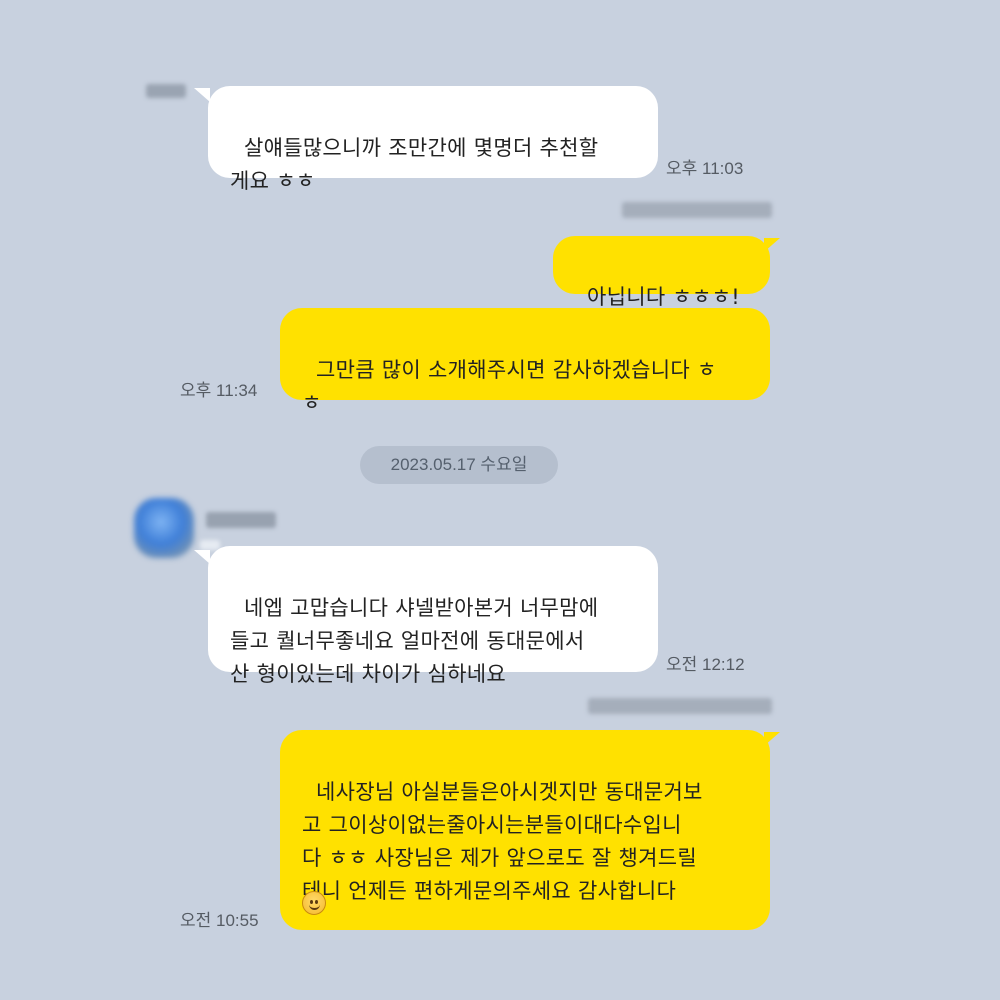 The width and height of the screenshot is (1000, 1000). What do you see at coordinates (661, 272) in the screenshot?
I see `outgoing-message-bubble: 아닙니다 ㅎㅎㅎ!` at bounding box center [661, 272].